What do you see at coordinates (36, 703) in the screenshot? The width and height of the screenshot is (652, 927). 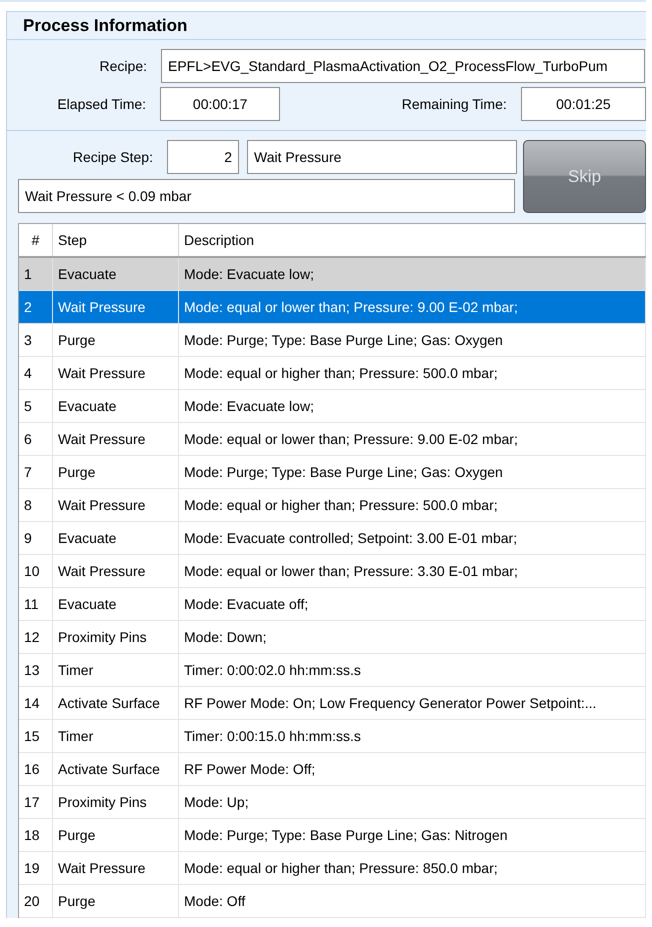 I see `table-cell: 14` at bounding box center [36, 703].